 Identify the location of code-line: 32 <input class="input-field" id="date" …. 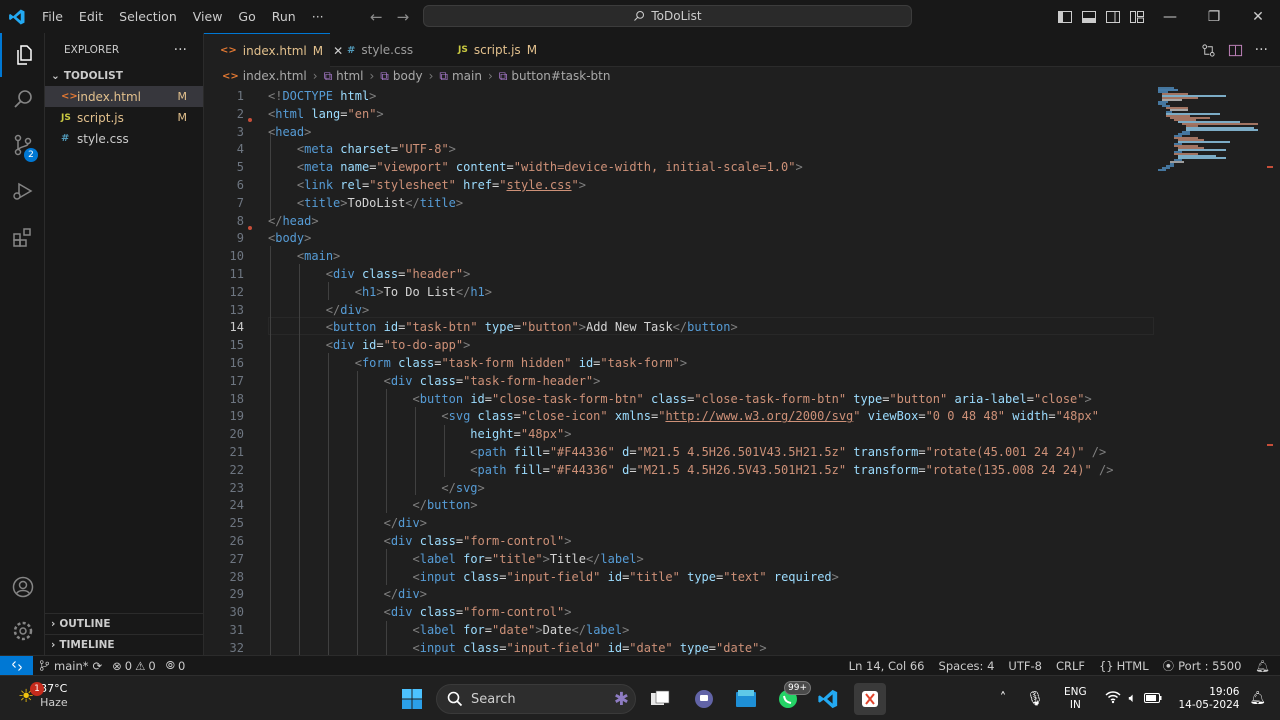
(742, 647).